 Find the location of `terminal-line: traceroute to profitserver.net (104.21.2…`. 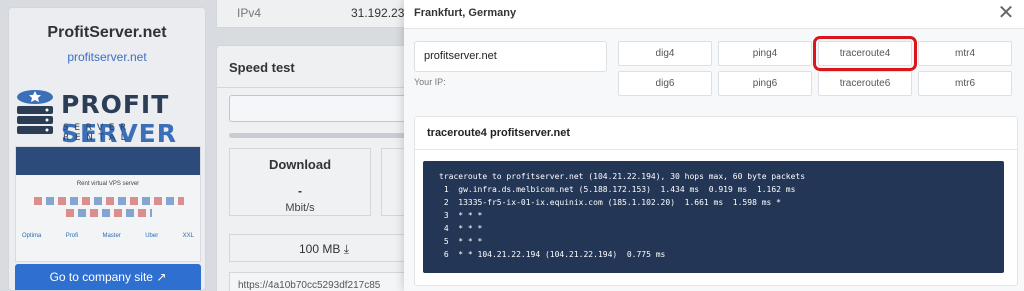

terminal-line: traceroute to profitserver.net (104.21.2… is located at coordinates (622, 176).